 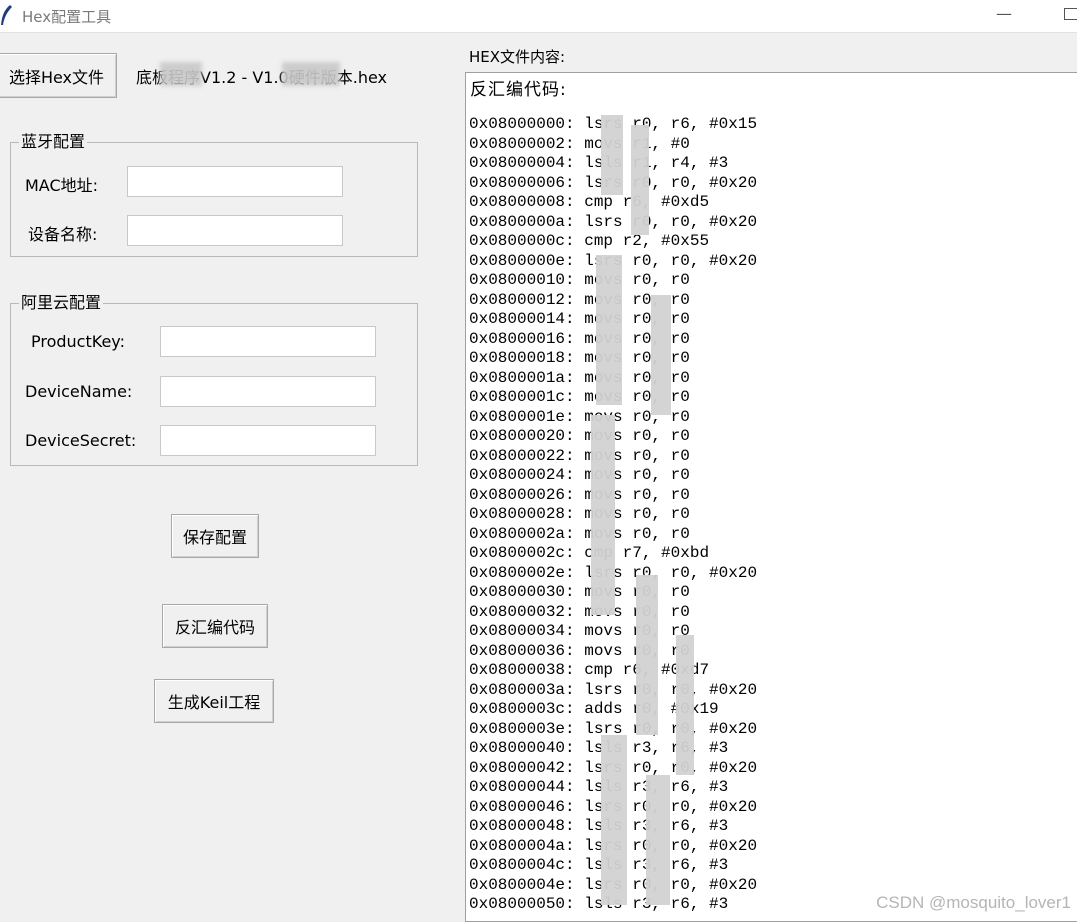 I want to click on device-name-label: DeviceName:, so click(x=79, y=391).